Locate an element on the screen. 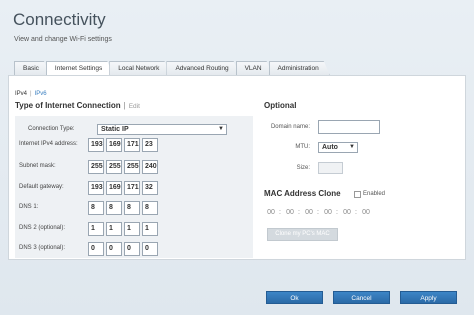 Image resolution: width=474 pixels, height=315 pixels. size-label: Size: is located at coordinates (303, 168).